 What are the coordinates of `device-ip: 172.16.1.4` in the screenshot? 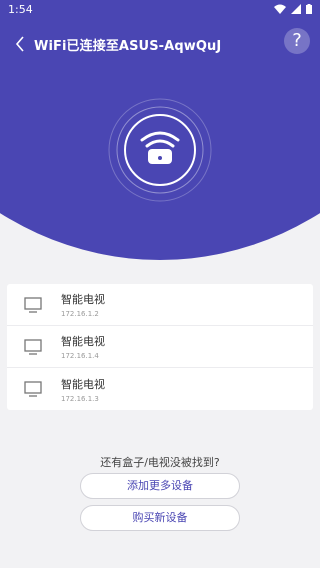 It's located at (80, 356).